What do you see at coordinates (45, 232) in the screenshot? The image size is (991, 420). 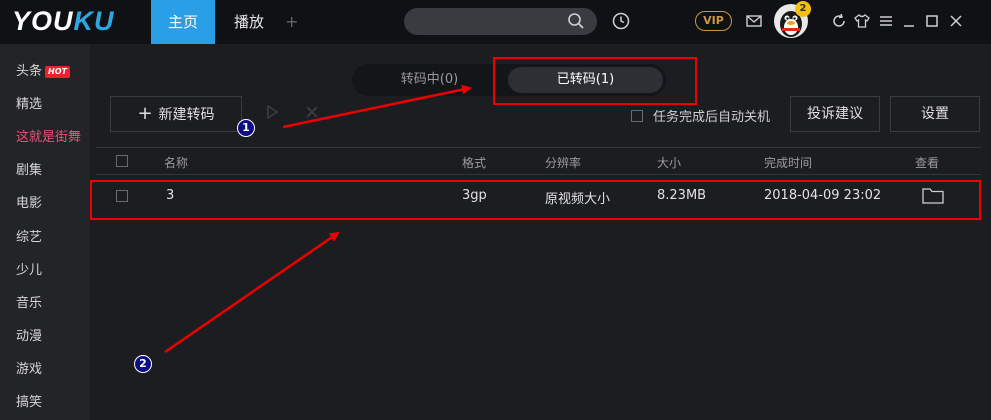 I see `sidebar: 头条 HOT 精选 这就是街舞 剧集 电影 综艺 少儿 音乐 动漫 游戏 搞笑` at bounding box center [45, 232].